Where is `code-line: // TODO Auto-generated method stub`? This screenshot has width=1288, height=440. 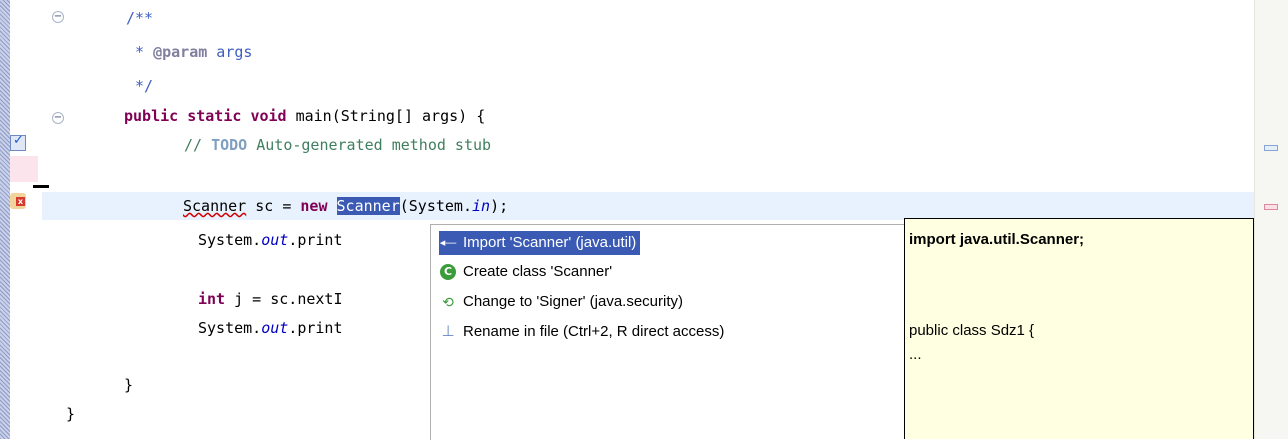 code-line: // TODO Auto-generated method stub is located at coordinates (338, 145).